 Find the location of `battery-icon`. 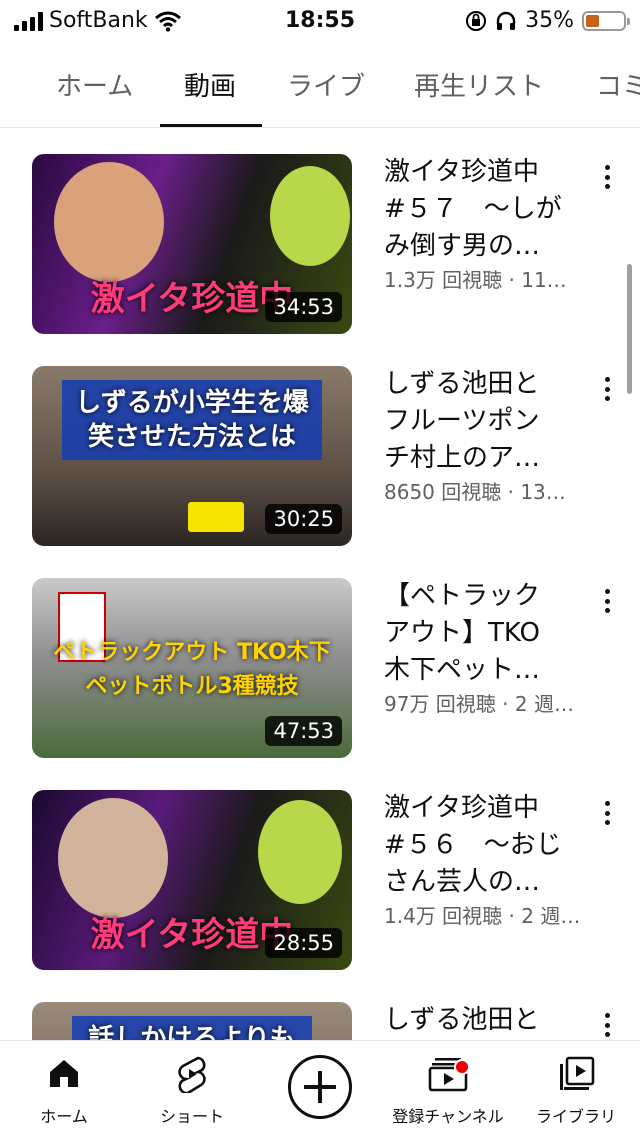

battery-icon is located at coordinates (606, 20).